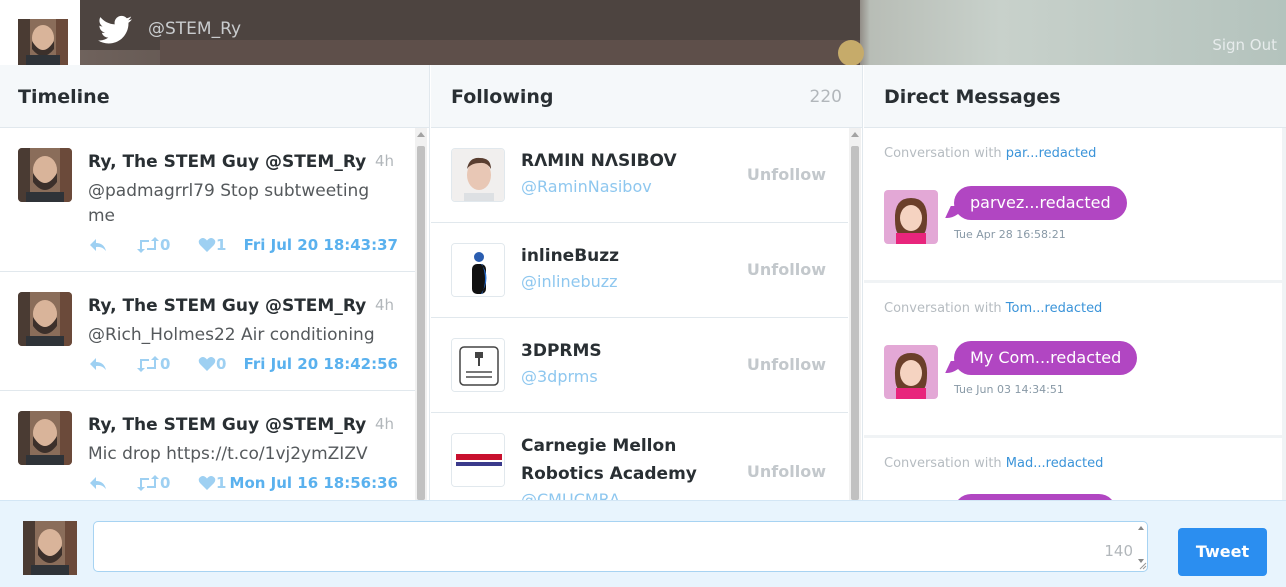 The image size is (1286, 587). I want to click on following-name: inlineBuzz, so click(626, 256).